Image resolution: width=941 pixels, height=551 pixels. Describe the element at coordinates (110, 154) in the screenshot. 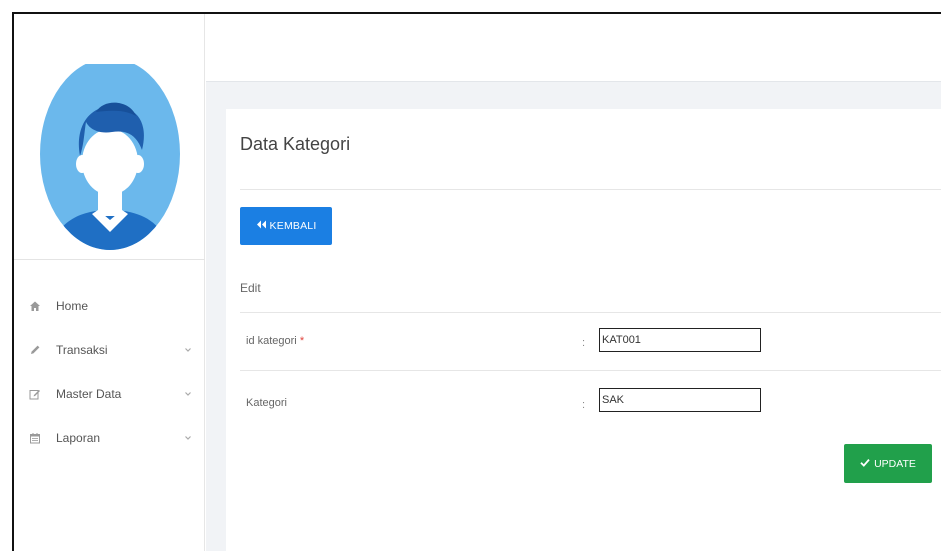

I see `user-avatar-icon` at that location.